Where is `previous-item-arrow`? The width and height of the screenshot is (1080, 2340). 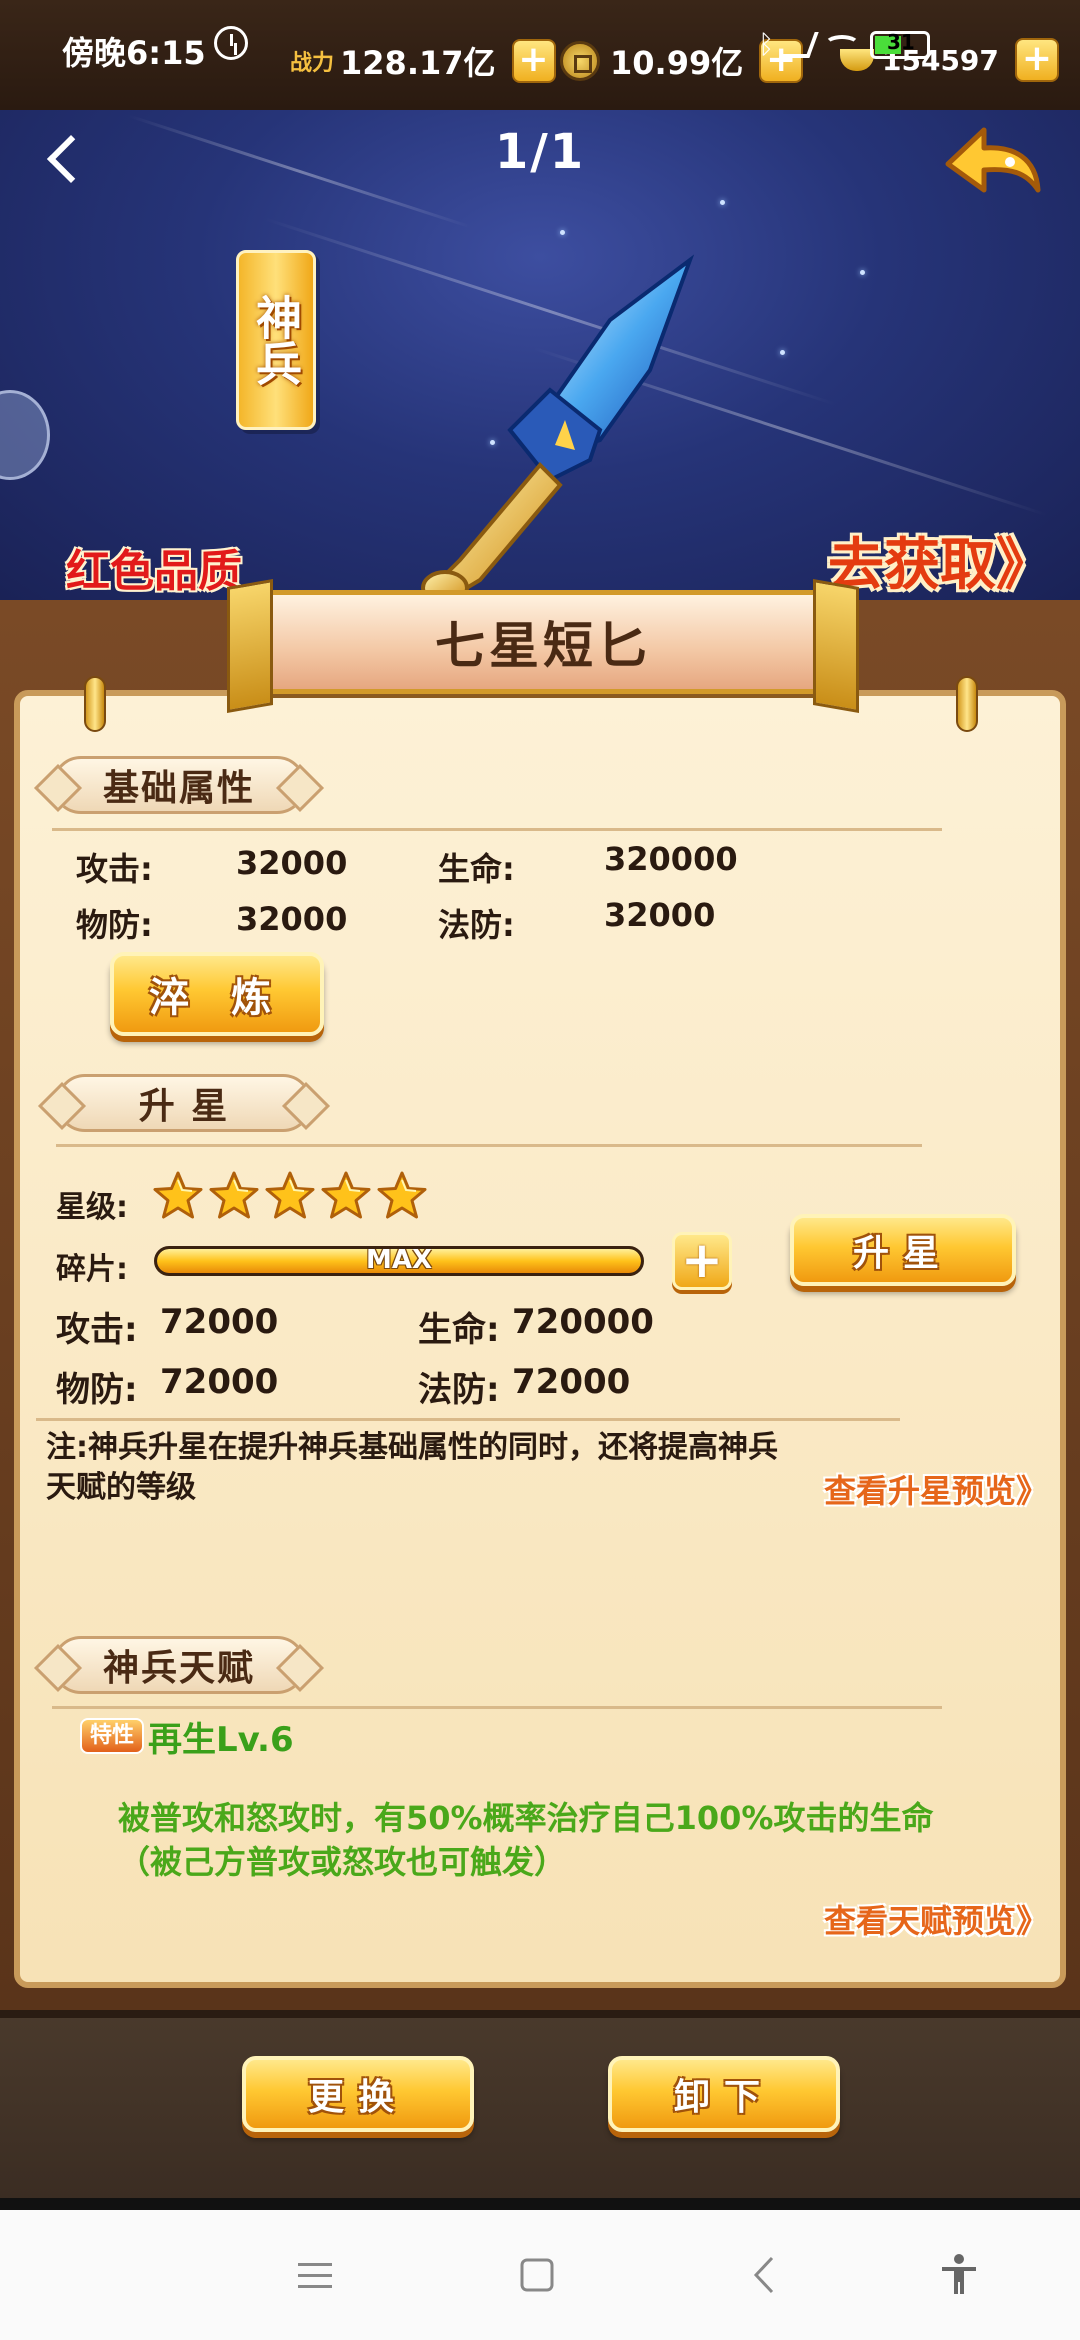
previous-item-arrow is located at coordinates (25, 435).